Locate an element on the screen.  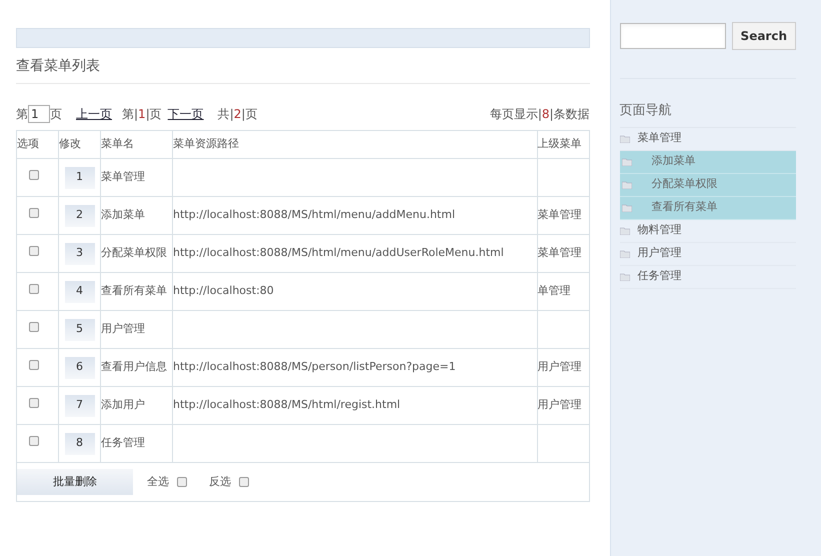
page-title: 查看菜单列表 is located at coordinates (303, 70).